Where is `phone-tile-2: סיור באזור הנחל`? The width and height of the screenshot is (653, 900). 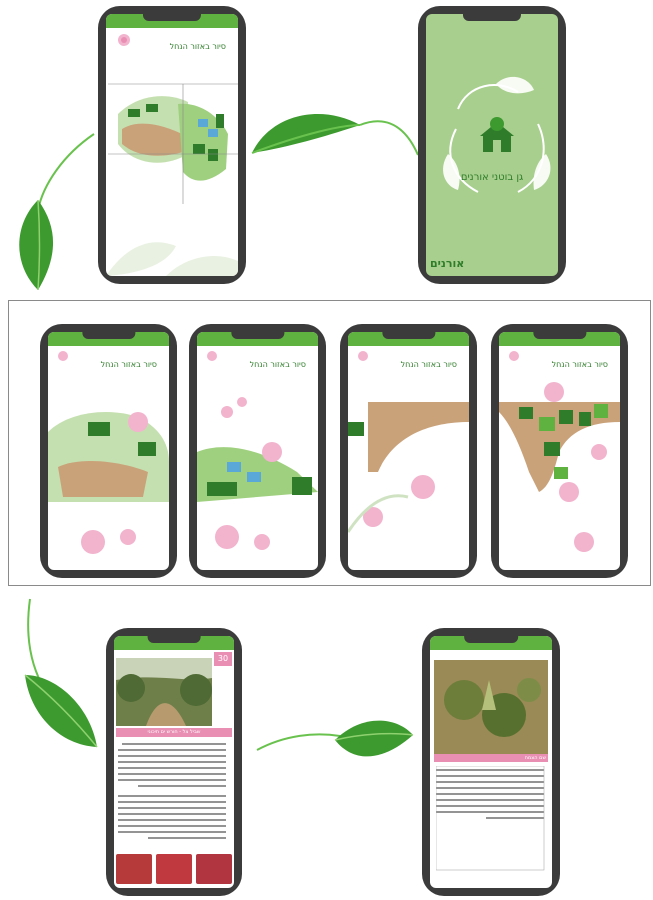 phone-tile-2: סיור באזור הנחל is located at coordinates (257, 451).